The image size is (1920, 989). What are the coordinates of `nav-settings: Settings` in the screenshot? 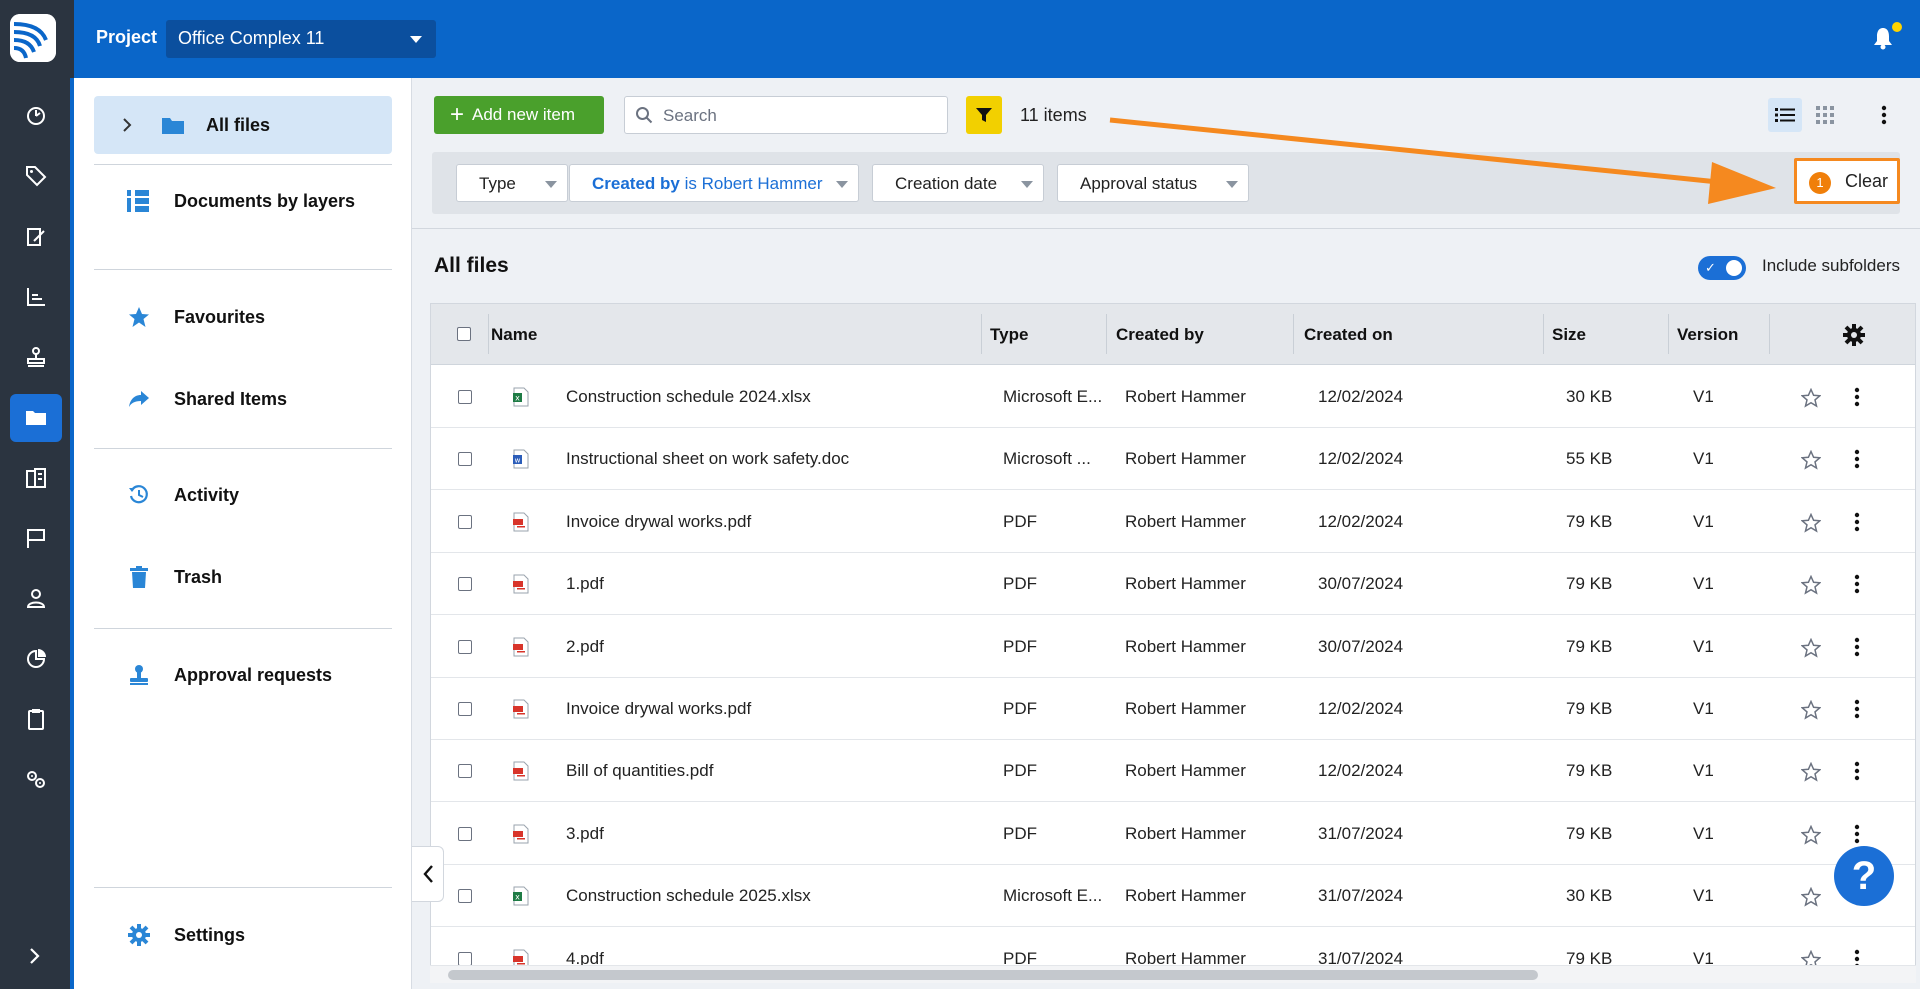 It's located at (243, 935).